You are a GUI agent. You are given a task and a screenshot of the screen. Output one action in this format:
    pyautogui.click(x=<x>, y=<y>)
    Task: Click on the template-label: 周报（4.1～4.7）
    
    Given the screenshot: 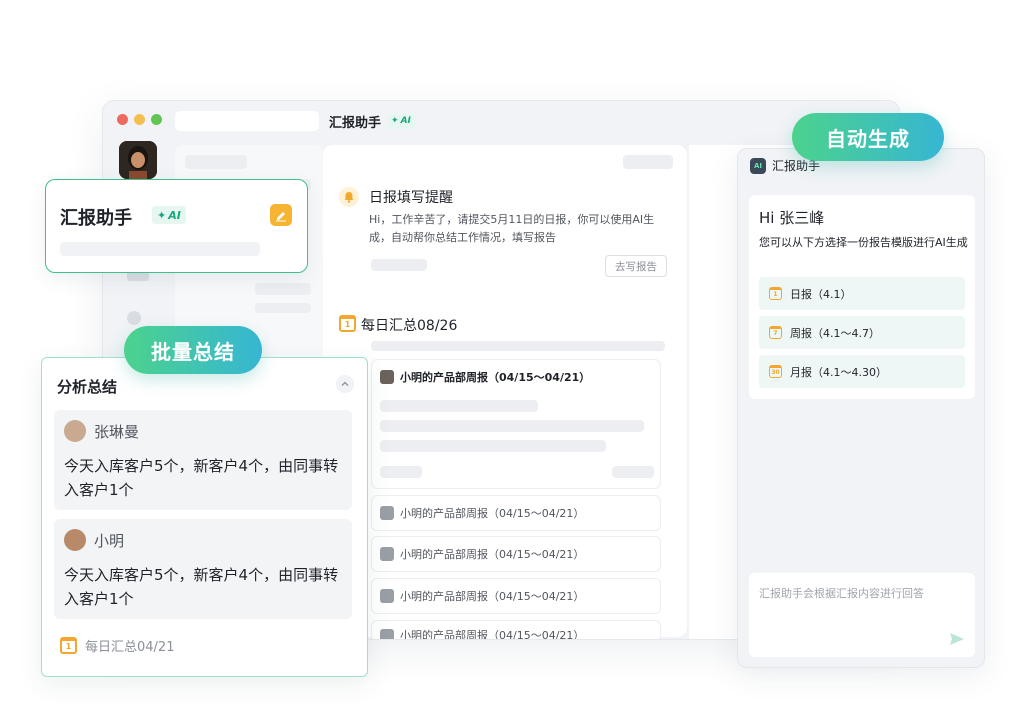 What is the action you would take?
    pyautogui.click(x=835, y=333)
    